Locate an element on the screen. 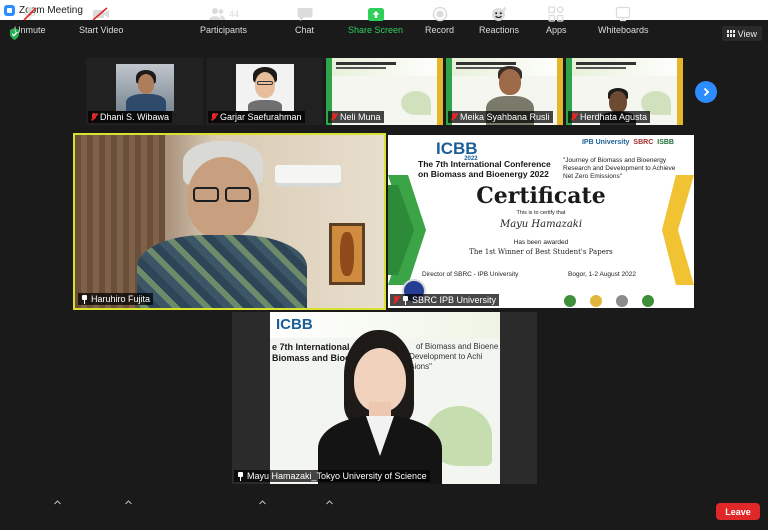 The width and height of the screenshot is (768, 530). participant-name-tag: Meika Syahbana Rusli is located at coordinates (500, 117).